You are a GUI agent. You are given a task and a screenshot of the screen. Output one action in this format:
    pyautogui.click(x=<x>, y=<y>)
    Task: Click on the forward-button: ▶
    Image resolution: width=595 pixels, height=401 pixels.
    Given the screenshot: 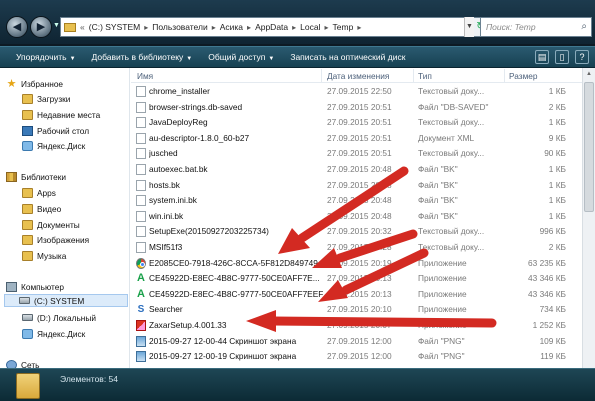 What is the action you would take?
    pyautogui.click(x=41, y=27)
    